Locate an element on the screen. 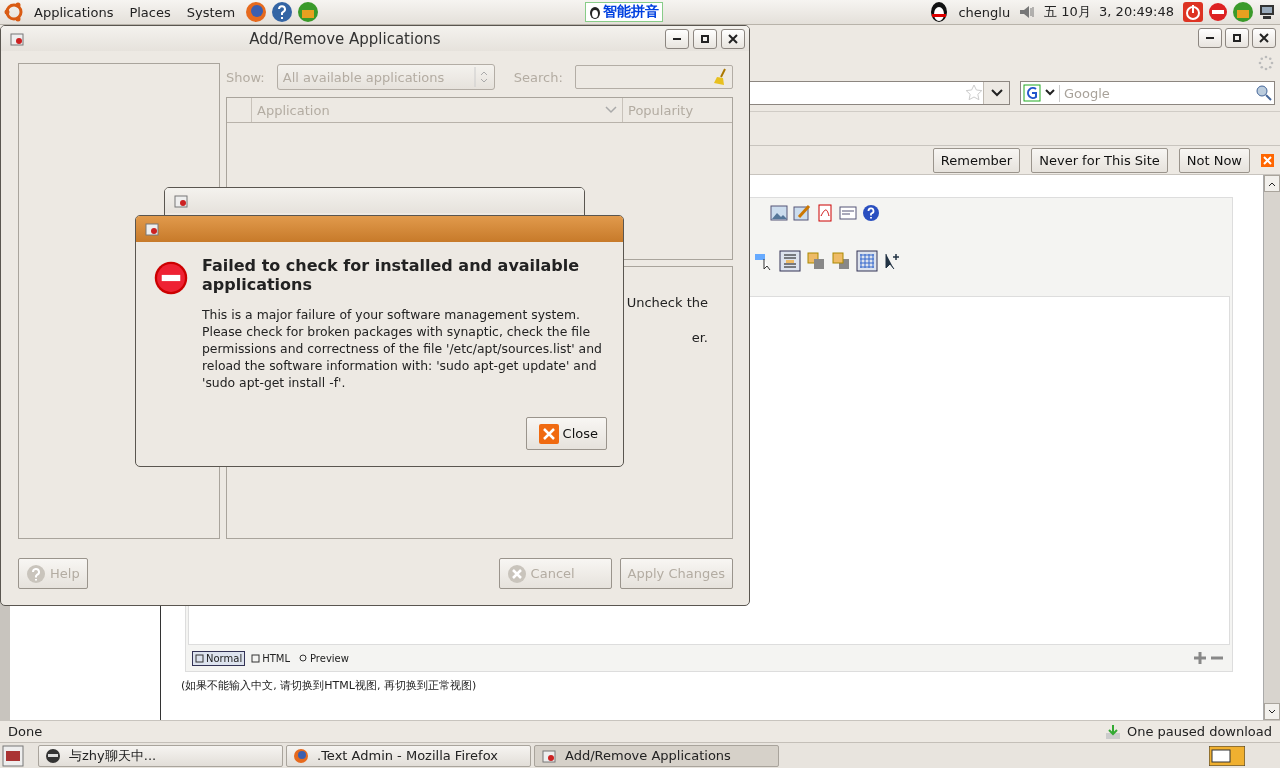 The width and height of the screenshot is (1280, 768). window-title: Add/Remove Applications is located at coordinates (345, 38).